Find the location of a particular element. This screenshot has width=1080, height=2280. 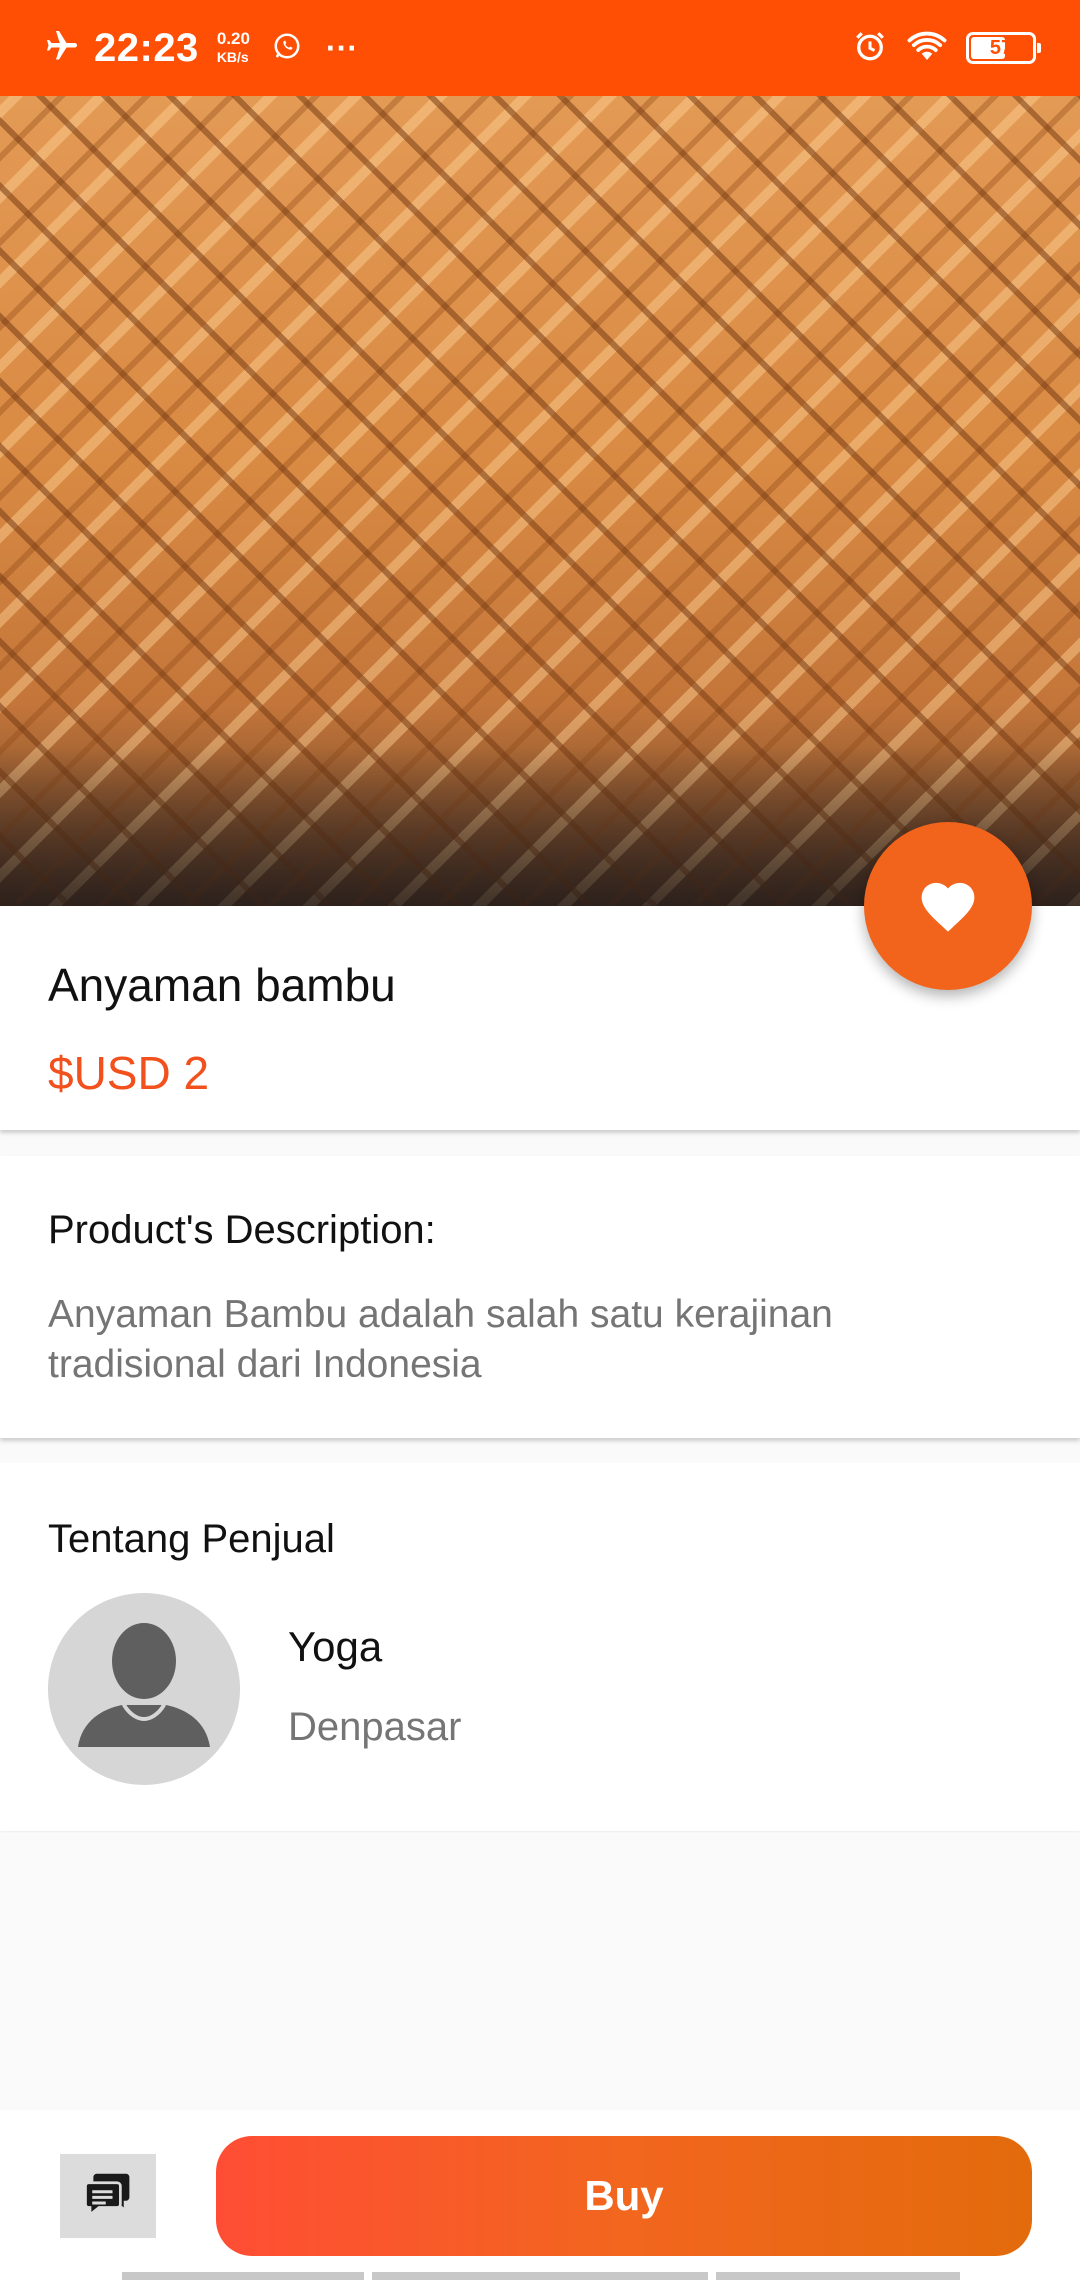

seller-avatar is located at coordinates (144, 1689).